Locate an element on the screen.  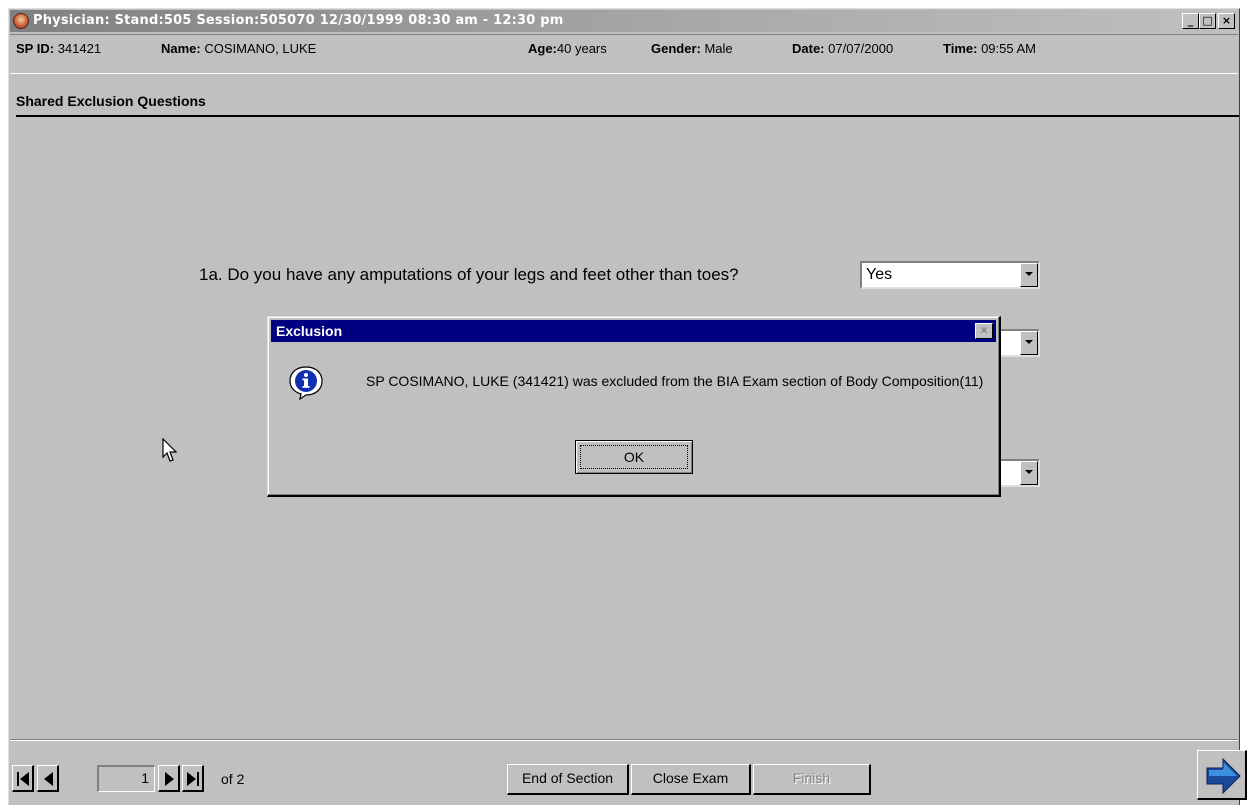
gender-label: Gender: is located at coordinates (676, 48).